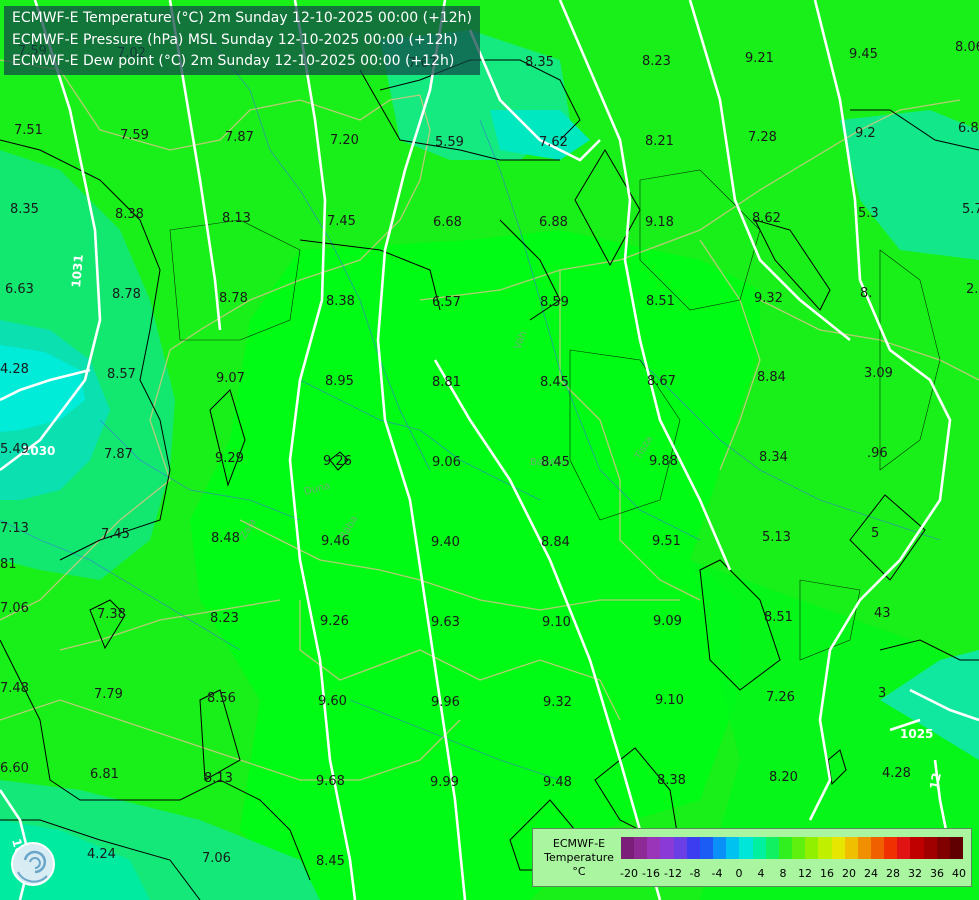 The height and width of the screenshot is (900, 979). Describe the element at coordinates (776, 537) in the screenshot. I see `dewpoint-label: 5.13` at that location.